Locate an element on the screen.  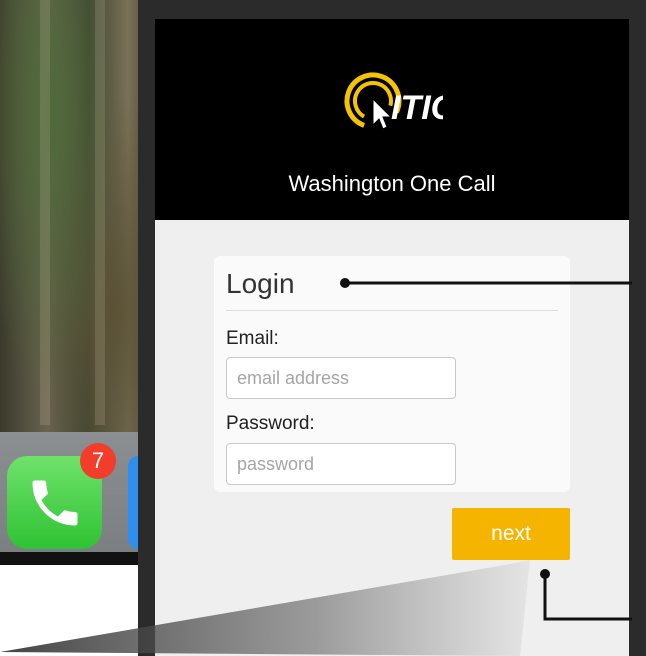
logo-text: ITIC is located at coordinates (417, 108).